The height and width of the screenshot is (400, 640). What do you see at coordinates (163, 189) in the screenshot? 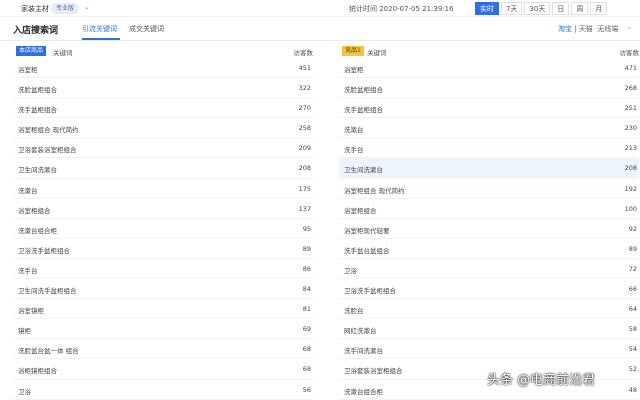
I see `table-row: 洗漱台 175` at bounding box center [163, 189].